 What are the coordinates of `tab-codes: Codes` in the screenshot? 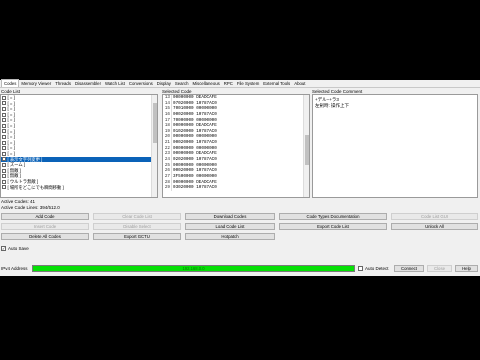 It's located at (10, 83).